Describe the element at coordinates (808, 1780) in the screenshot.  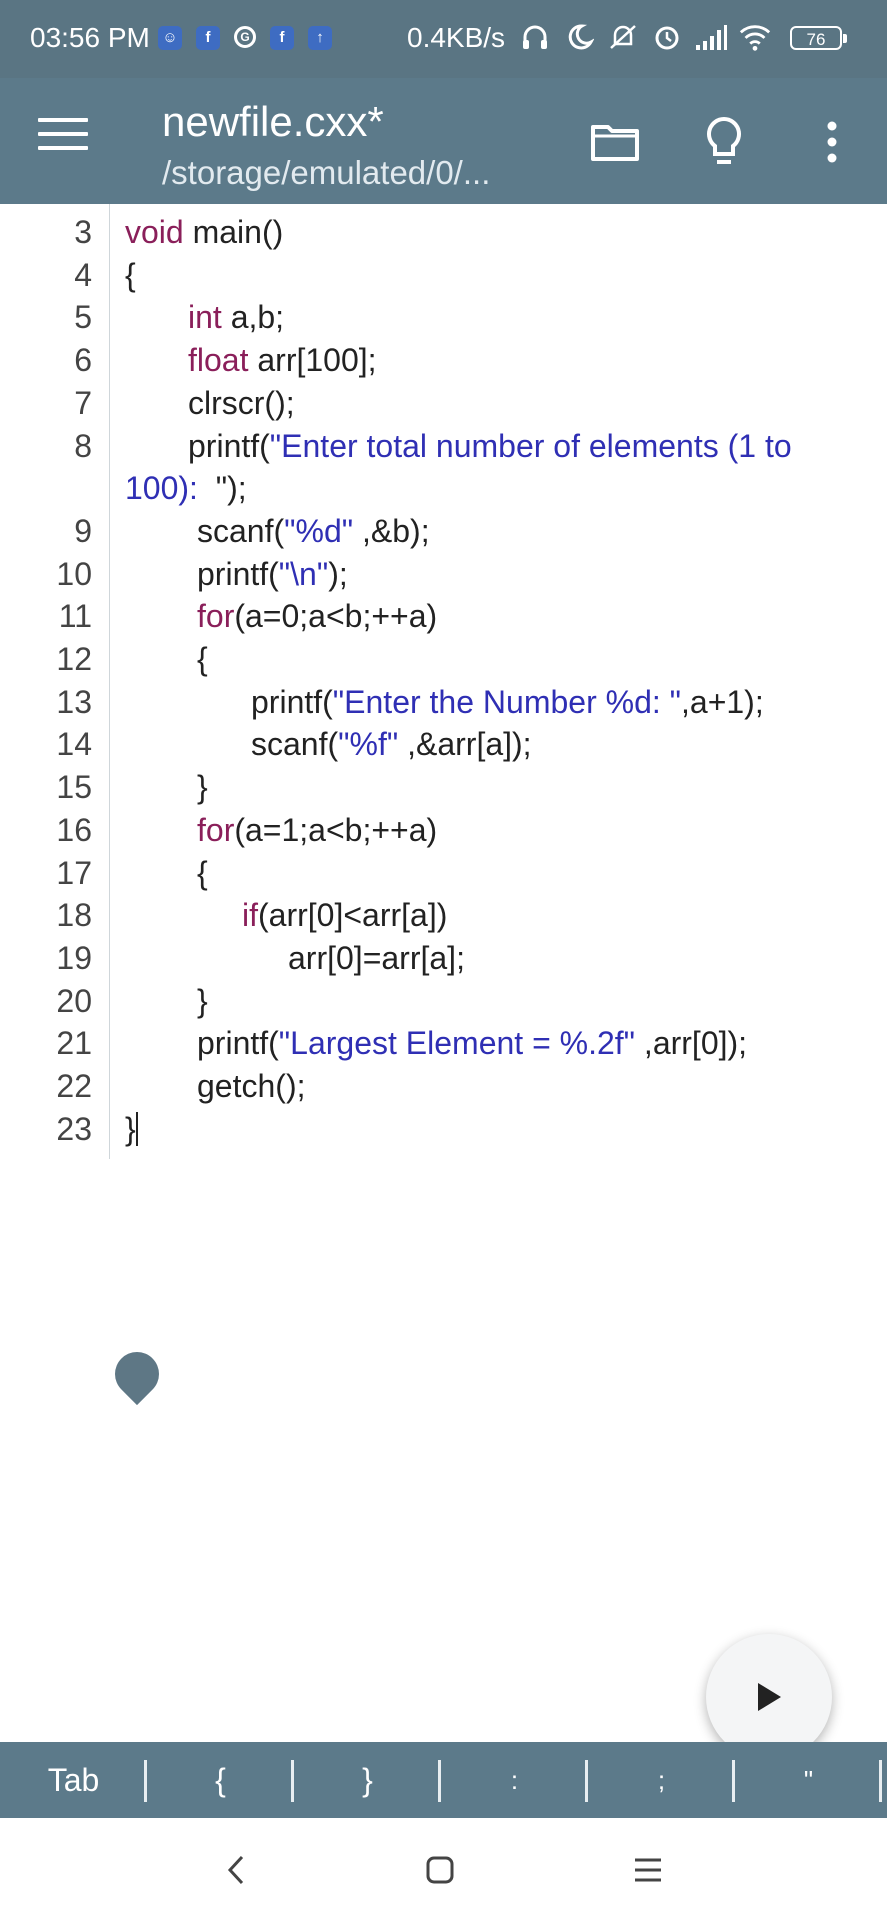
I see `symbol-key-quote: "` at that location.